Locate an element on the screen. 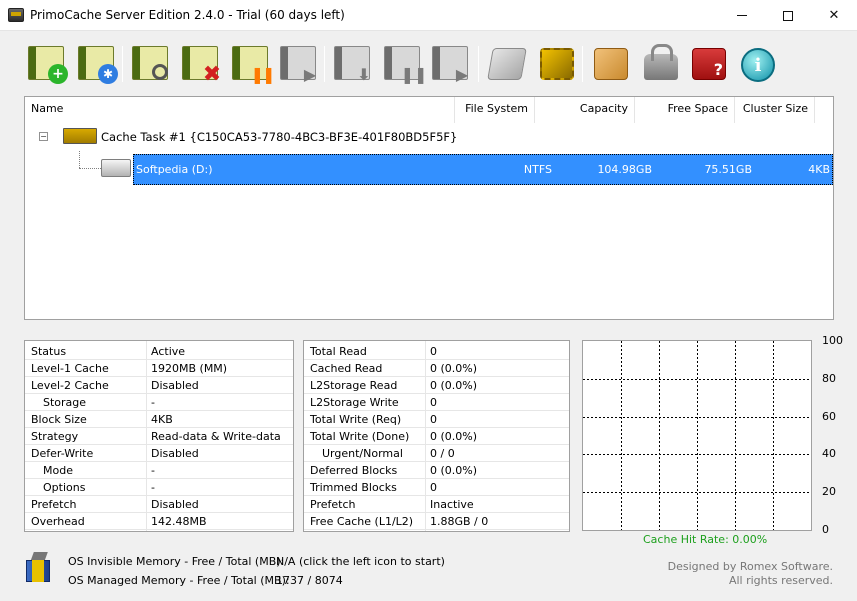 The width and height of the screenshot is (857, 601). cache-task-stats-button is located at coordinates (150, 64).